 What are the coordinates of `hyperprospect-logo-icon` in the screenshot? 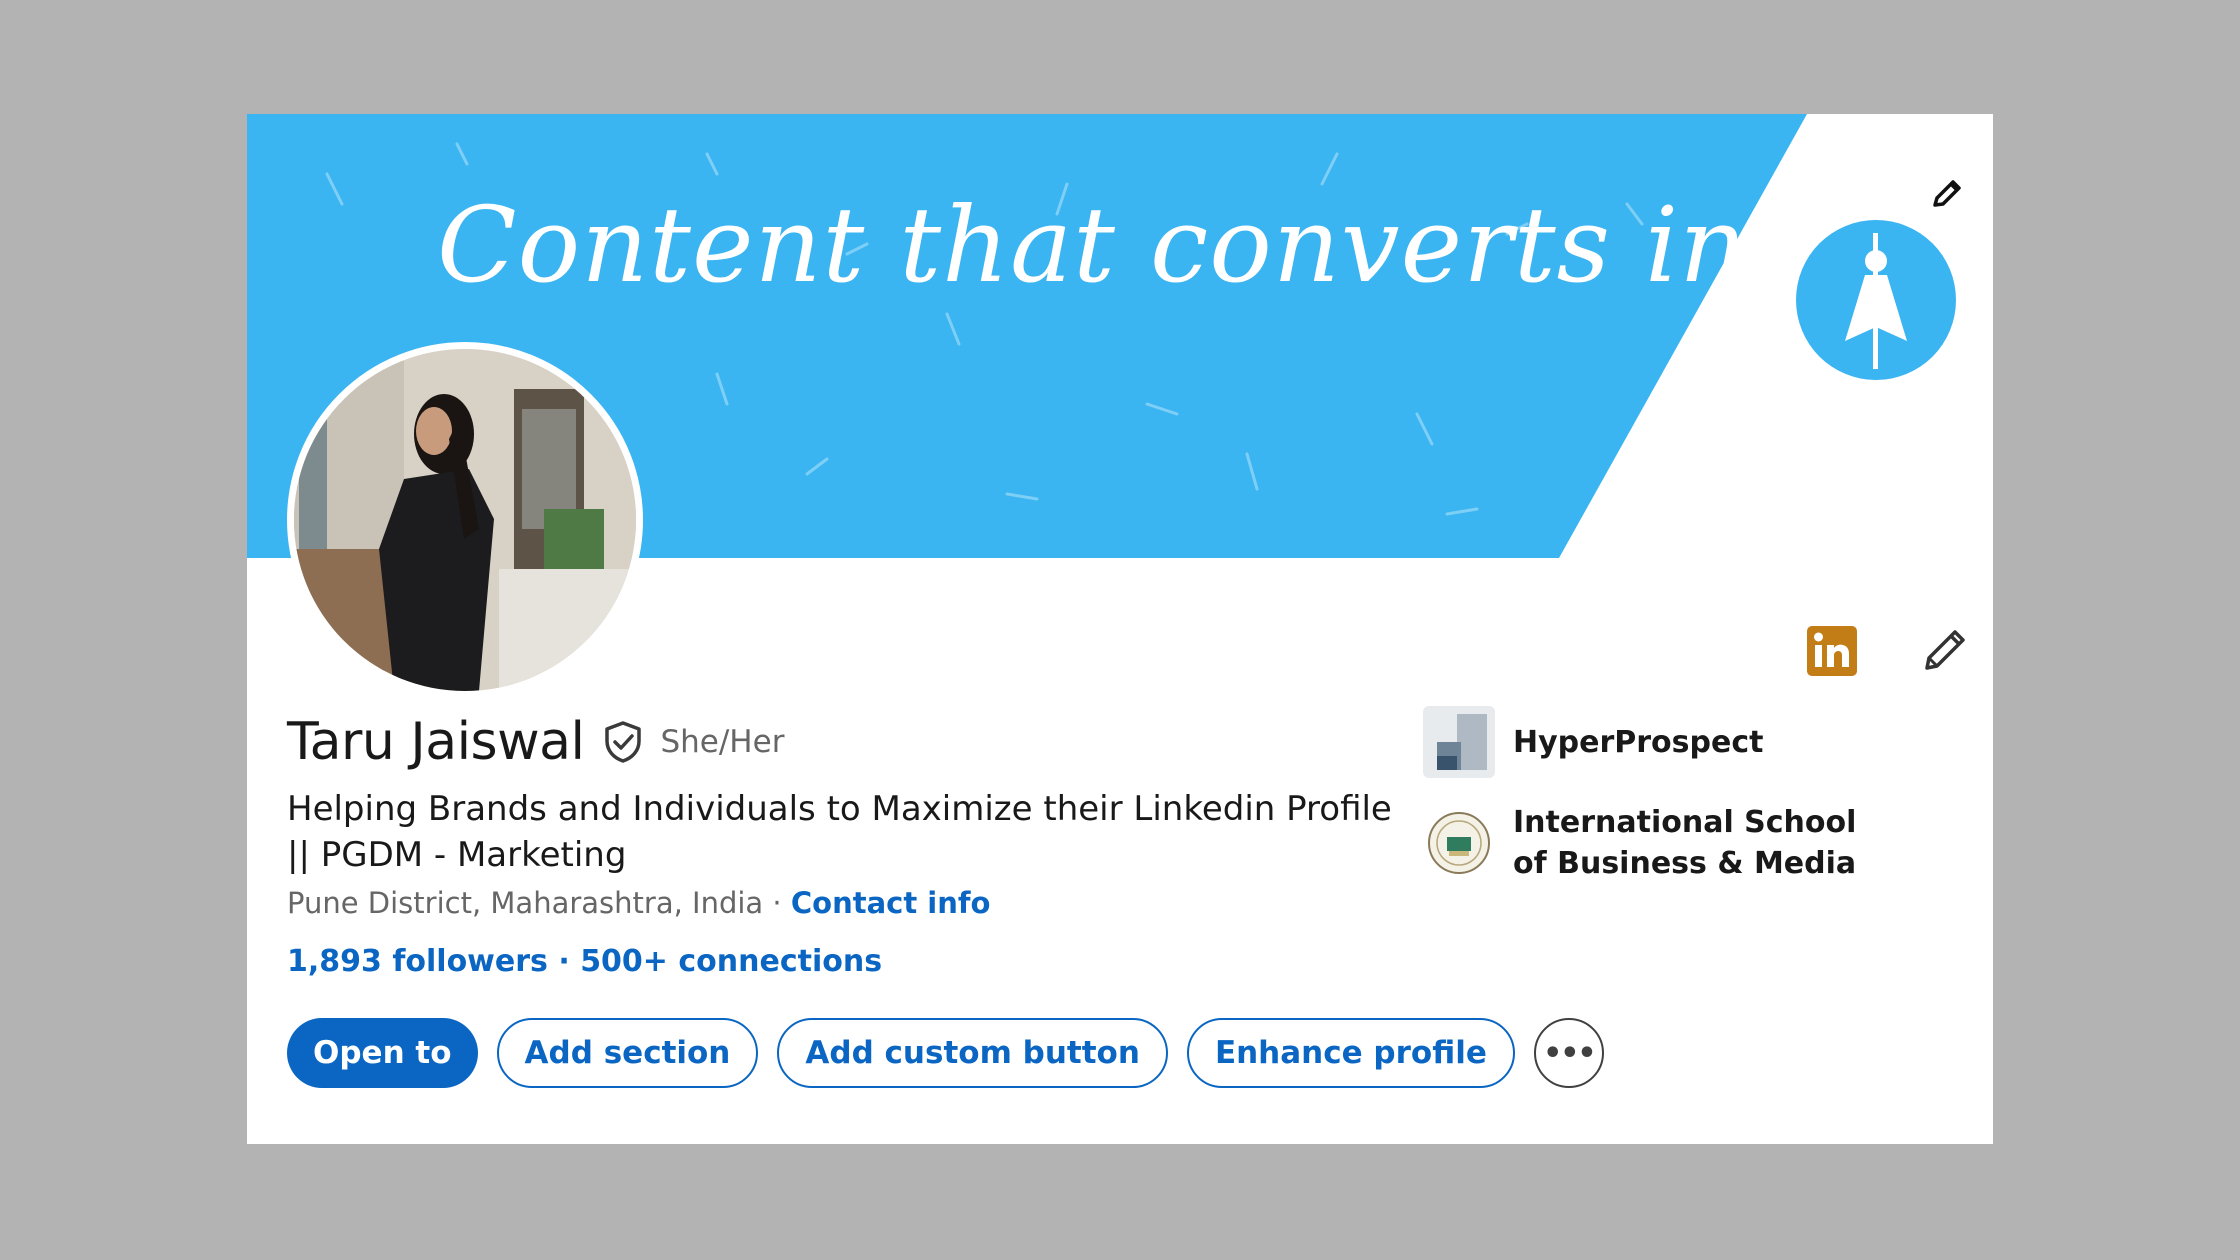 It's located at (1459, 742).